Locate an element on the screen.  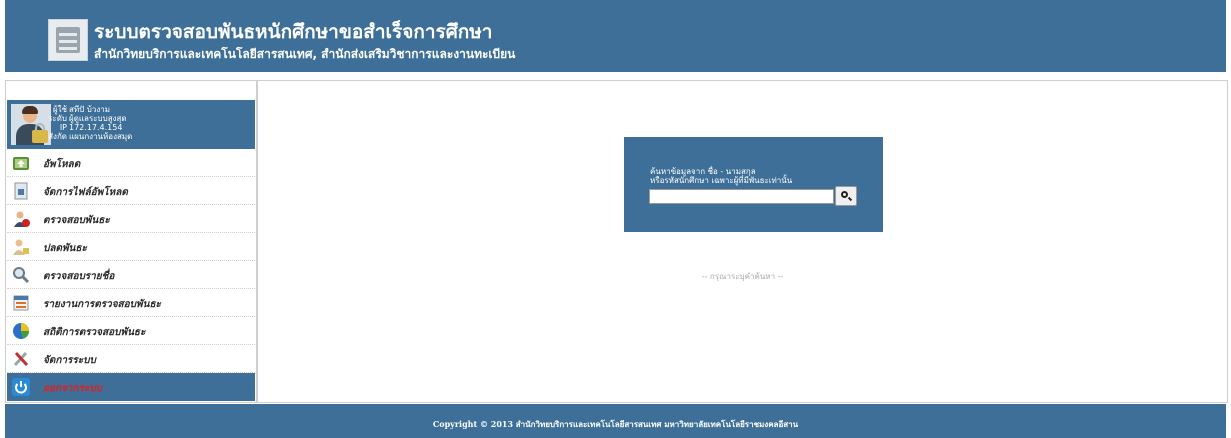
department-value: แผนกงานห้องสมุด is located at coordinates (101, 136).